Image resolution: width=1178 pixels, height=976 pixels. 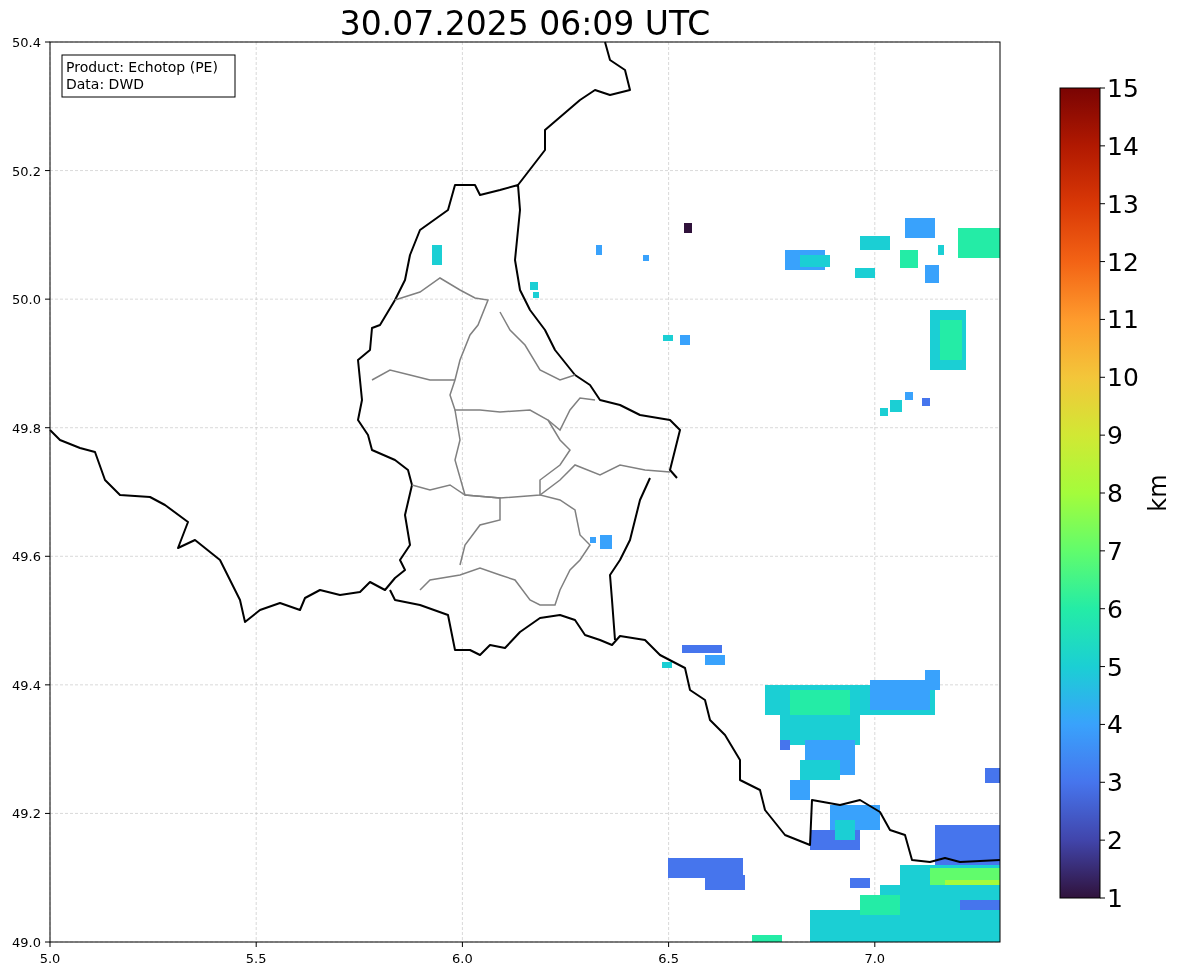 What do you see at coordinates (26, 171) in the screenshot?
I see `axis-tick-label: 50.2` at bounding box center [26, 171].